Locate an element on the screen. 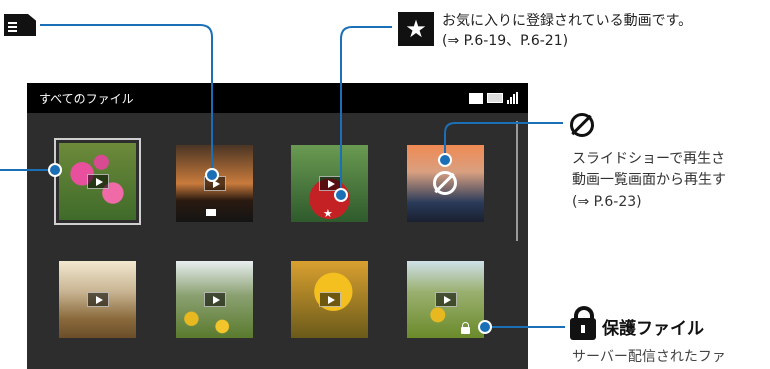 The image size is (770, 369). video-thumbnail-sunflower-sky is located at coordinates (445, 299).